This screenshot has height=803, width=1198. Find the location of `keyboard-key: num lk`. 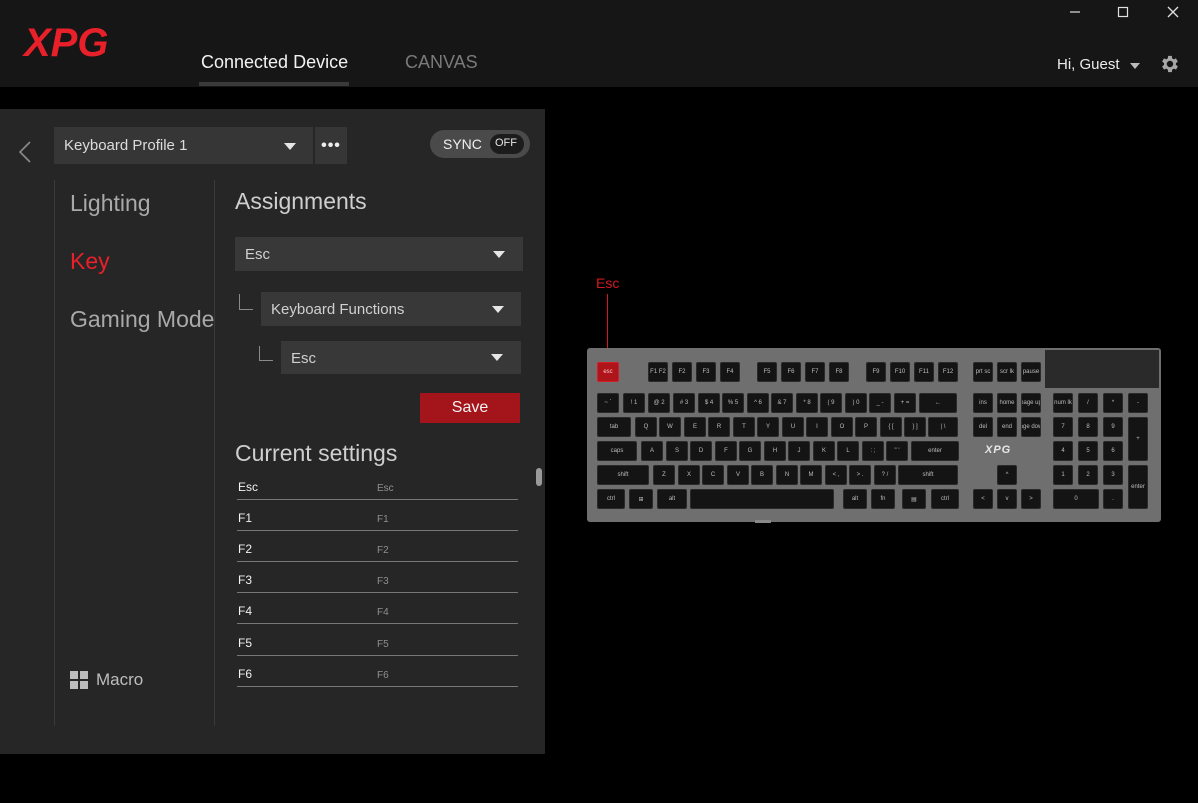

keyboard-key: num lk is located at coordinates (1063, 403).